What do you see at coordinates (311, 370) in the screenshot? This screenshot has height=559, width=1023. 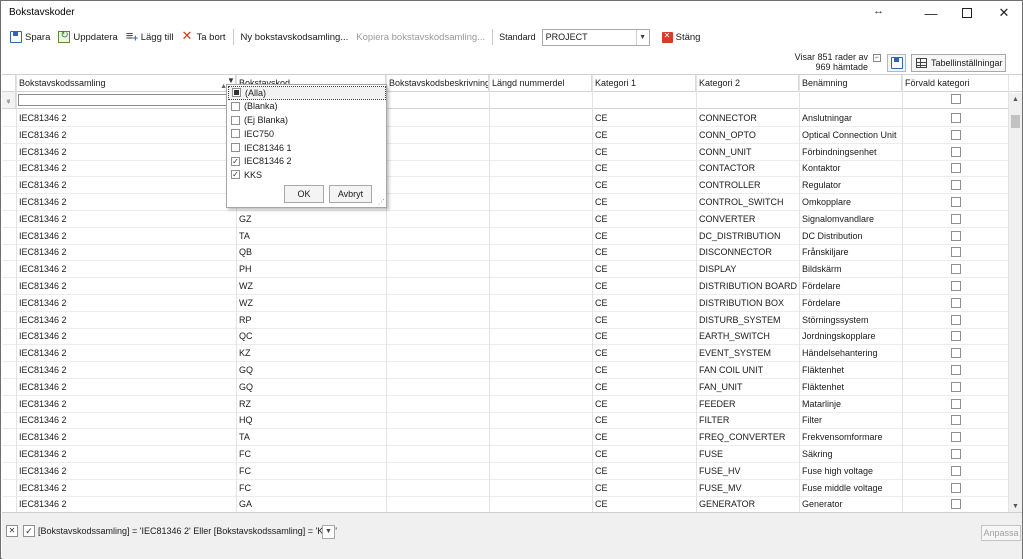 I see `cell-code: GQ` at bounding box center [311, 370].